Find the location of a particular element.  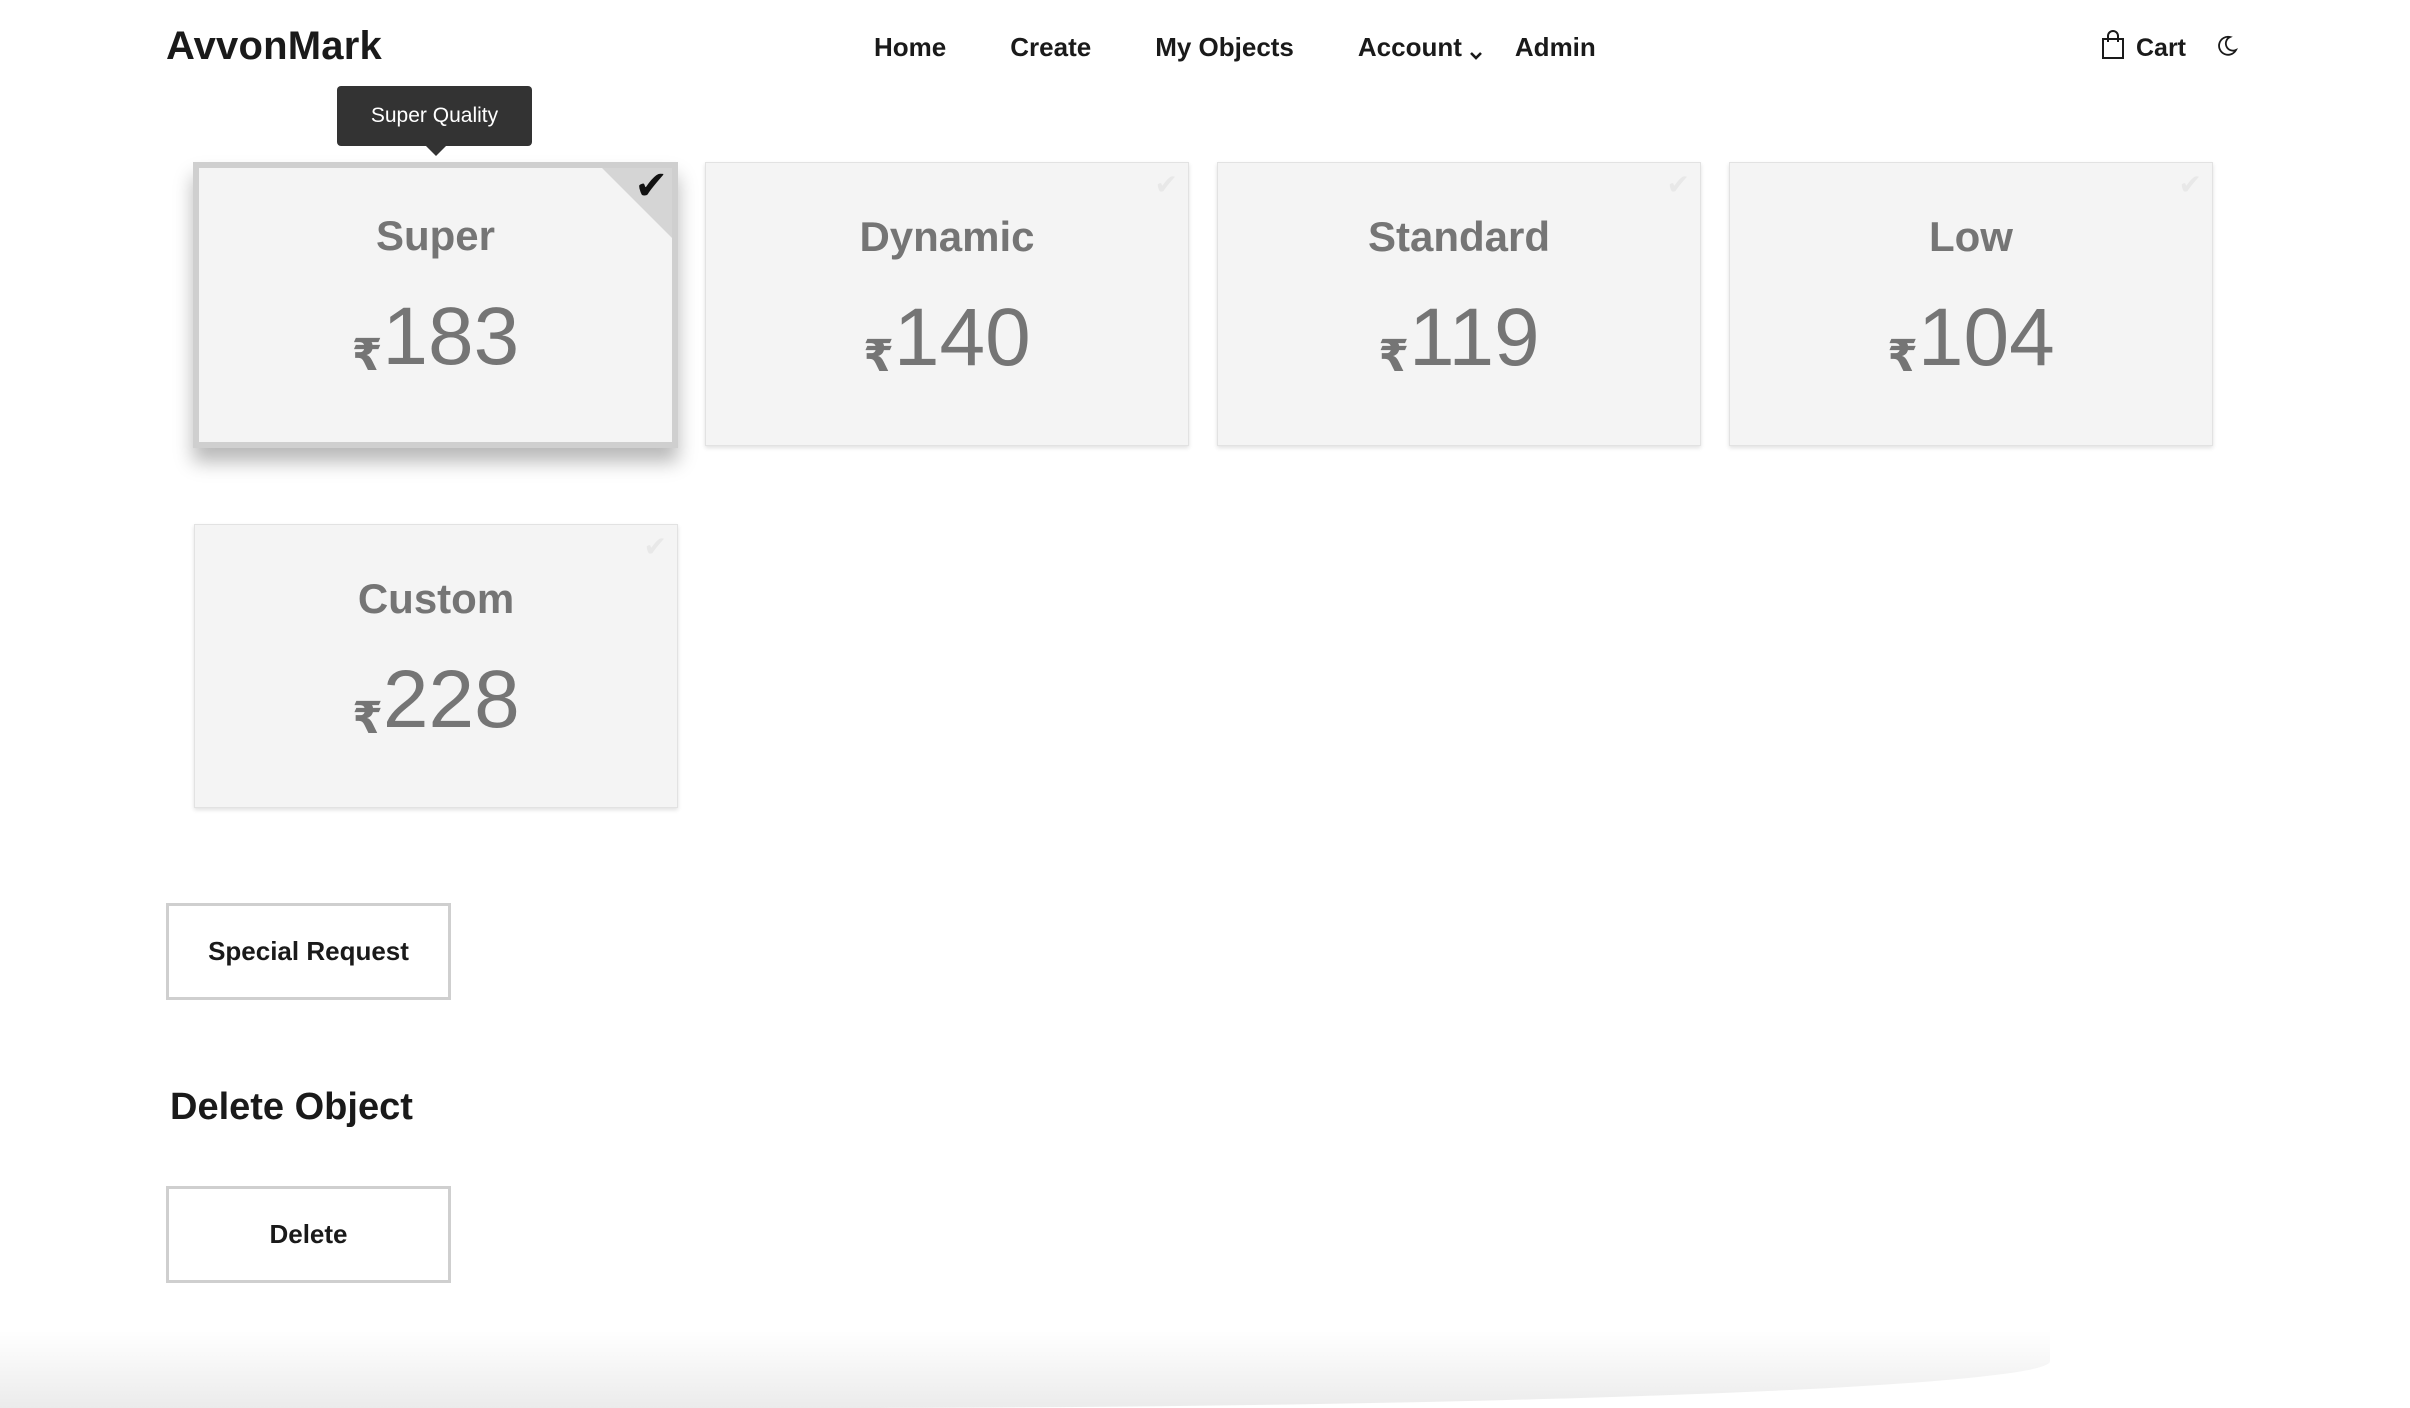

chevron-down-icon is located at coordinates (1476, 50).